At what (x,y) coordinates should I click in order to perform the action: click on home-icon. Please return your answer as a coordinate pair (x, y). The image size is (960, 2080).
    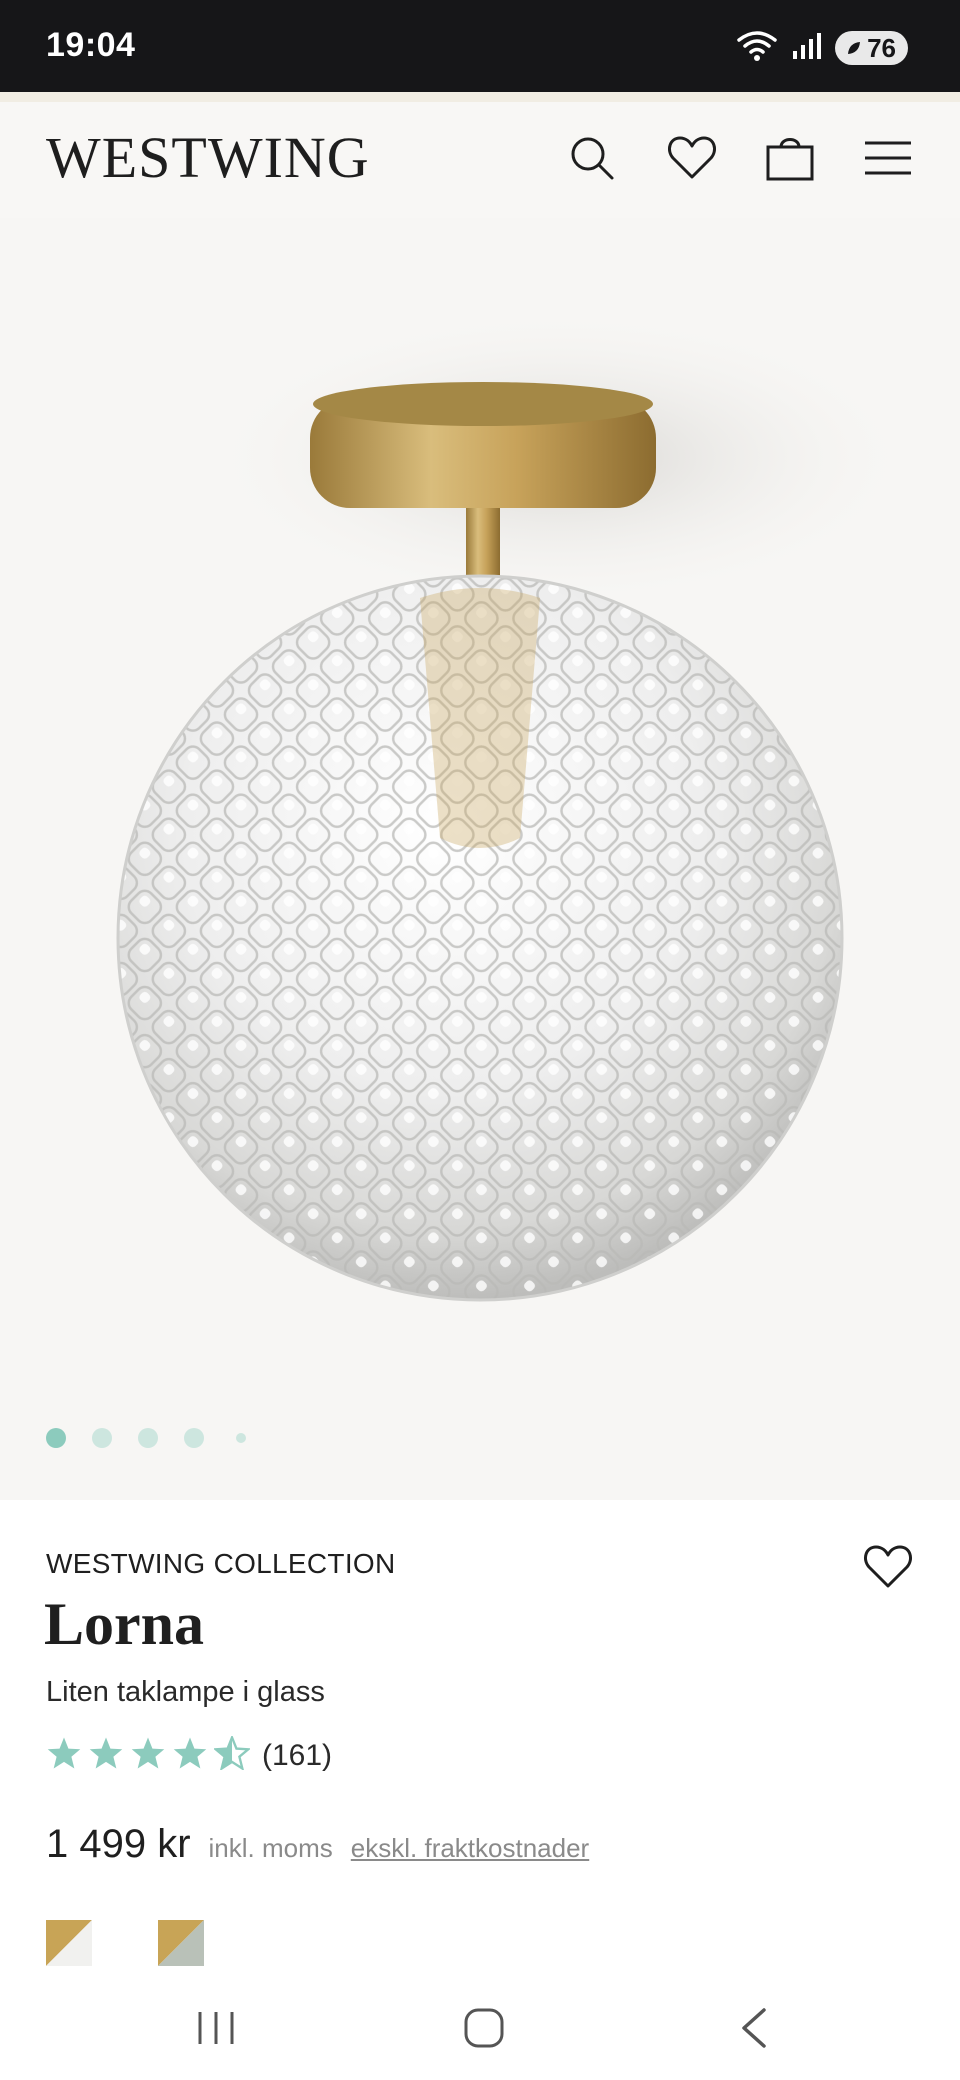
    Looking at the image, I should click on (484, 2028).